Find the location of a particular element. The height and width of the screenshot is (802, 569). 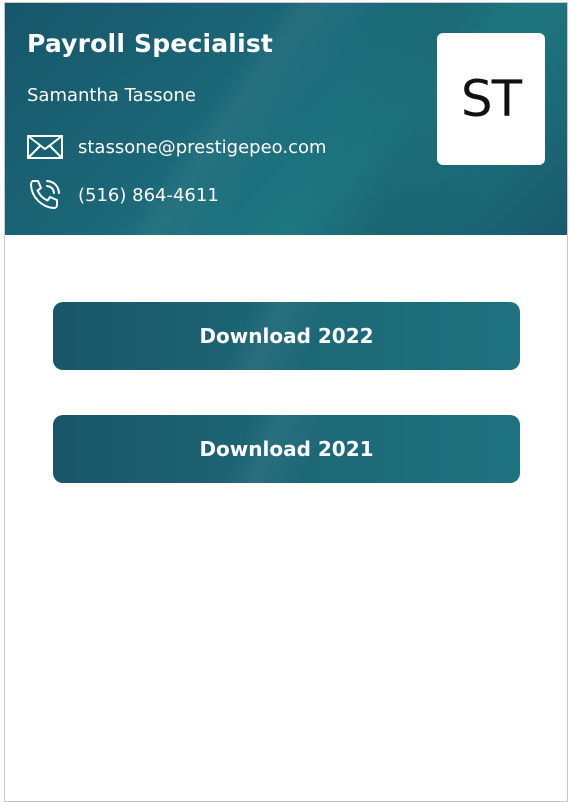

email-row: stassone@prestigepeo.com is located at coordinates (177, 147).